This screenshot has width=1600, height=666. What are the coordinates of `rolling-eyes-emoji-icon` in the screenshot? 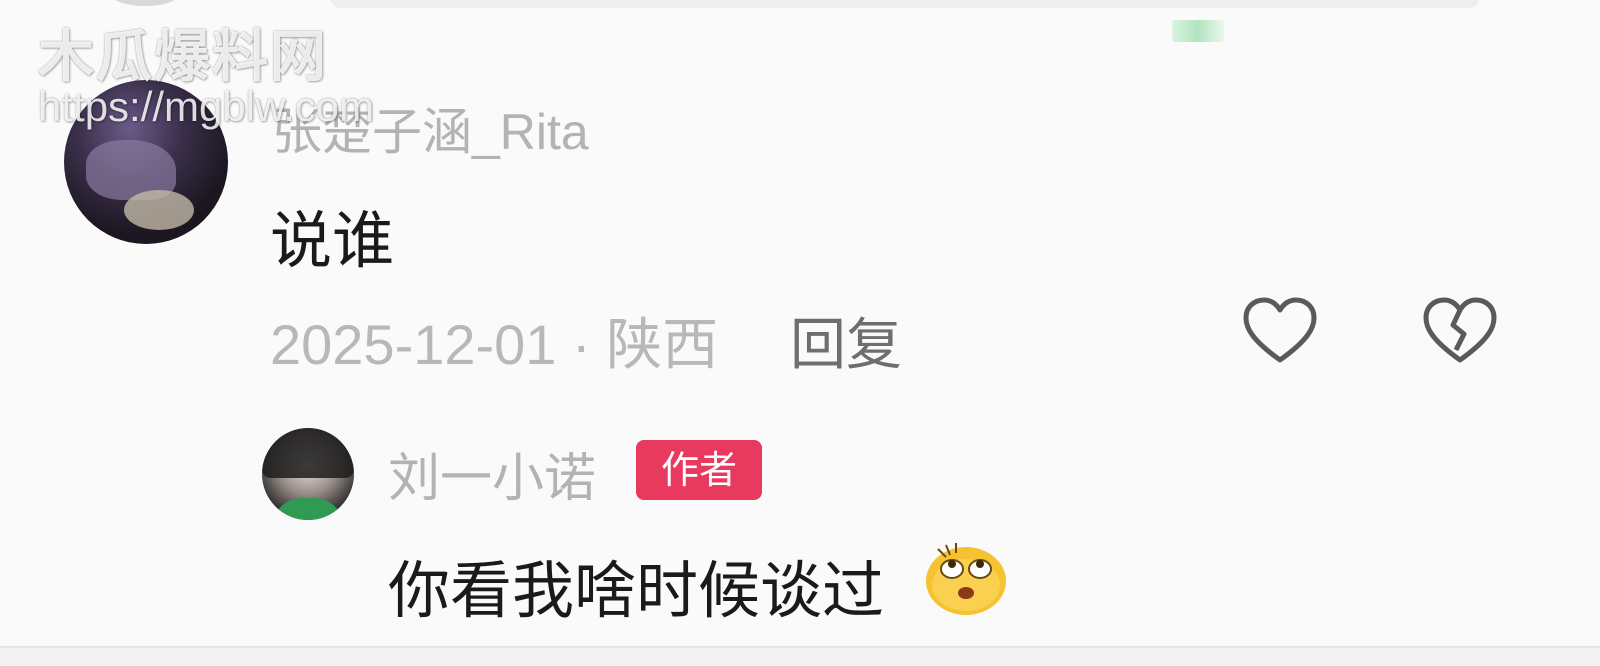 It's located at (966, 576).